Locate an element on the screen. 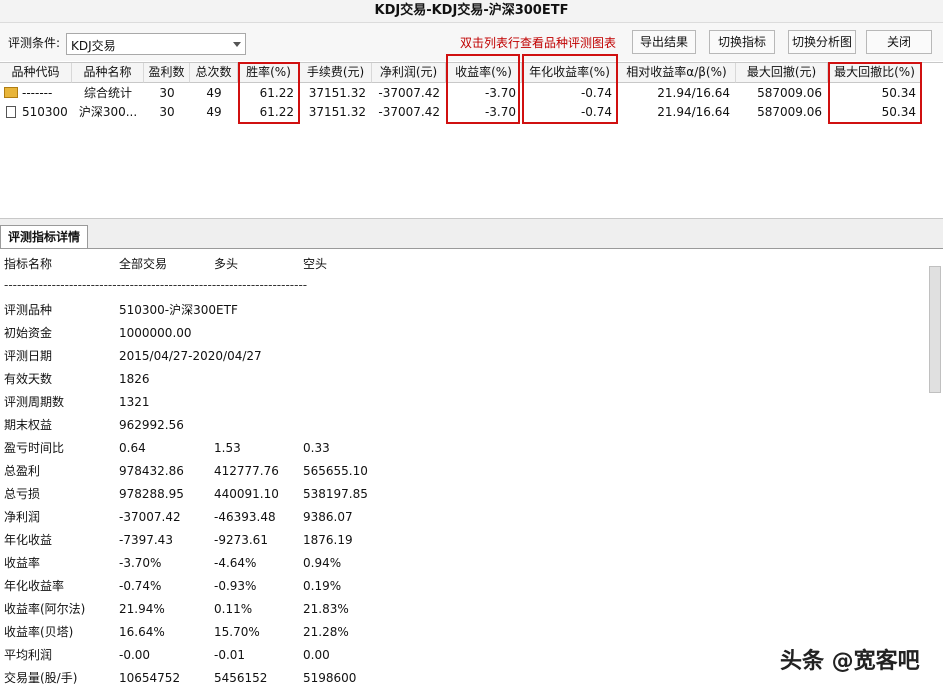 Image resolution: width=943 pixels, height=686 pixels. condition-select-value: KDJ交易 is located at coordinates (93, 46).